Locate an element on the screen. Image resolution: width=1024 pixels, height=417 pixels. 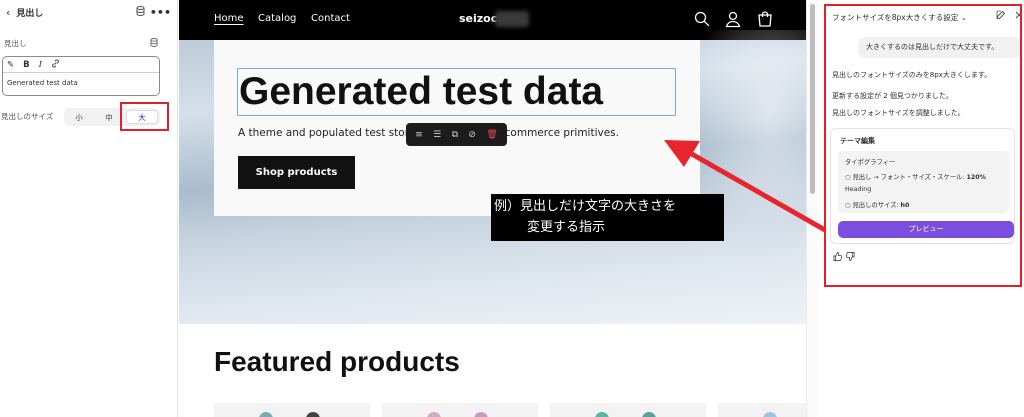
shop-products-button: Shop products is located at coordinates (296, 172).